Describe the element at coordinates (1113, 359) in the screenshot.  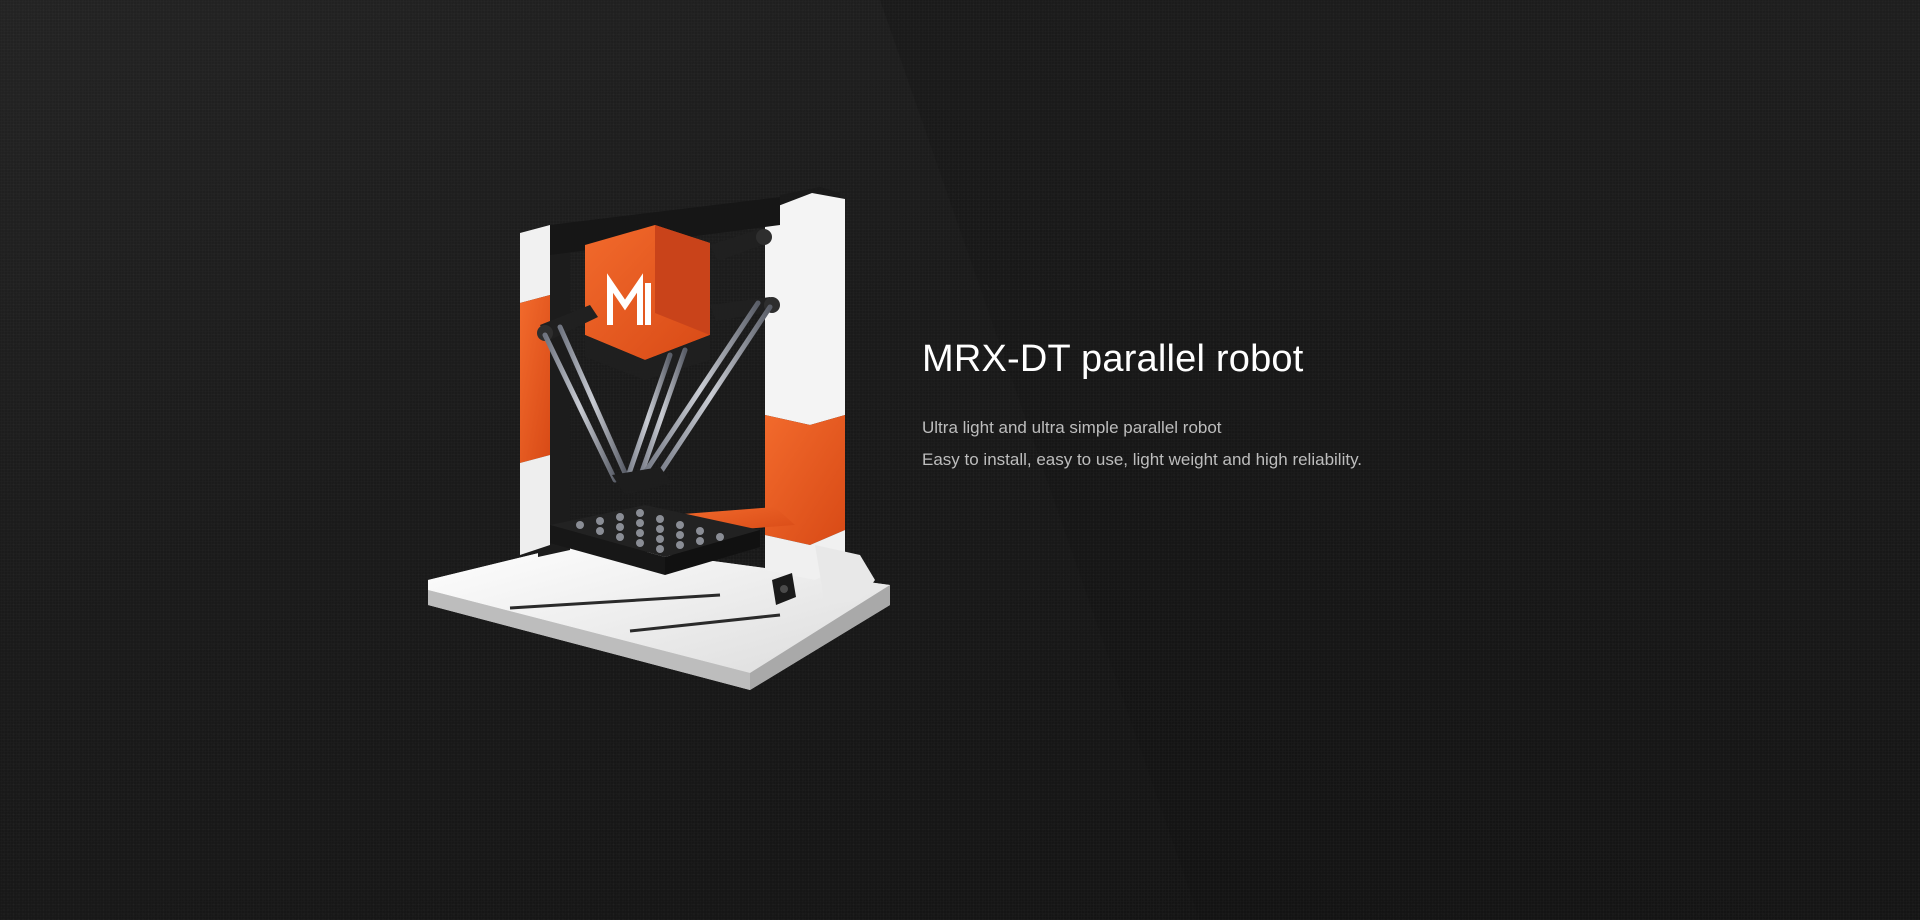
I see `page-title: MRX-DT parallel robot` at that location.